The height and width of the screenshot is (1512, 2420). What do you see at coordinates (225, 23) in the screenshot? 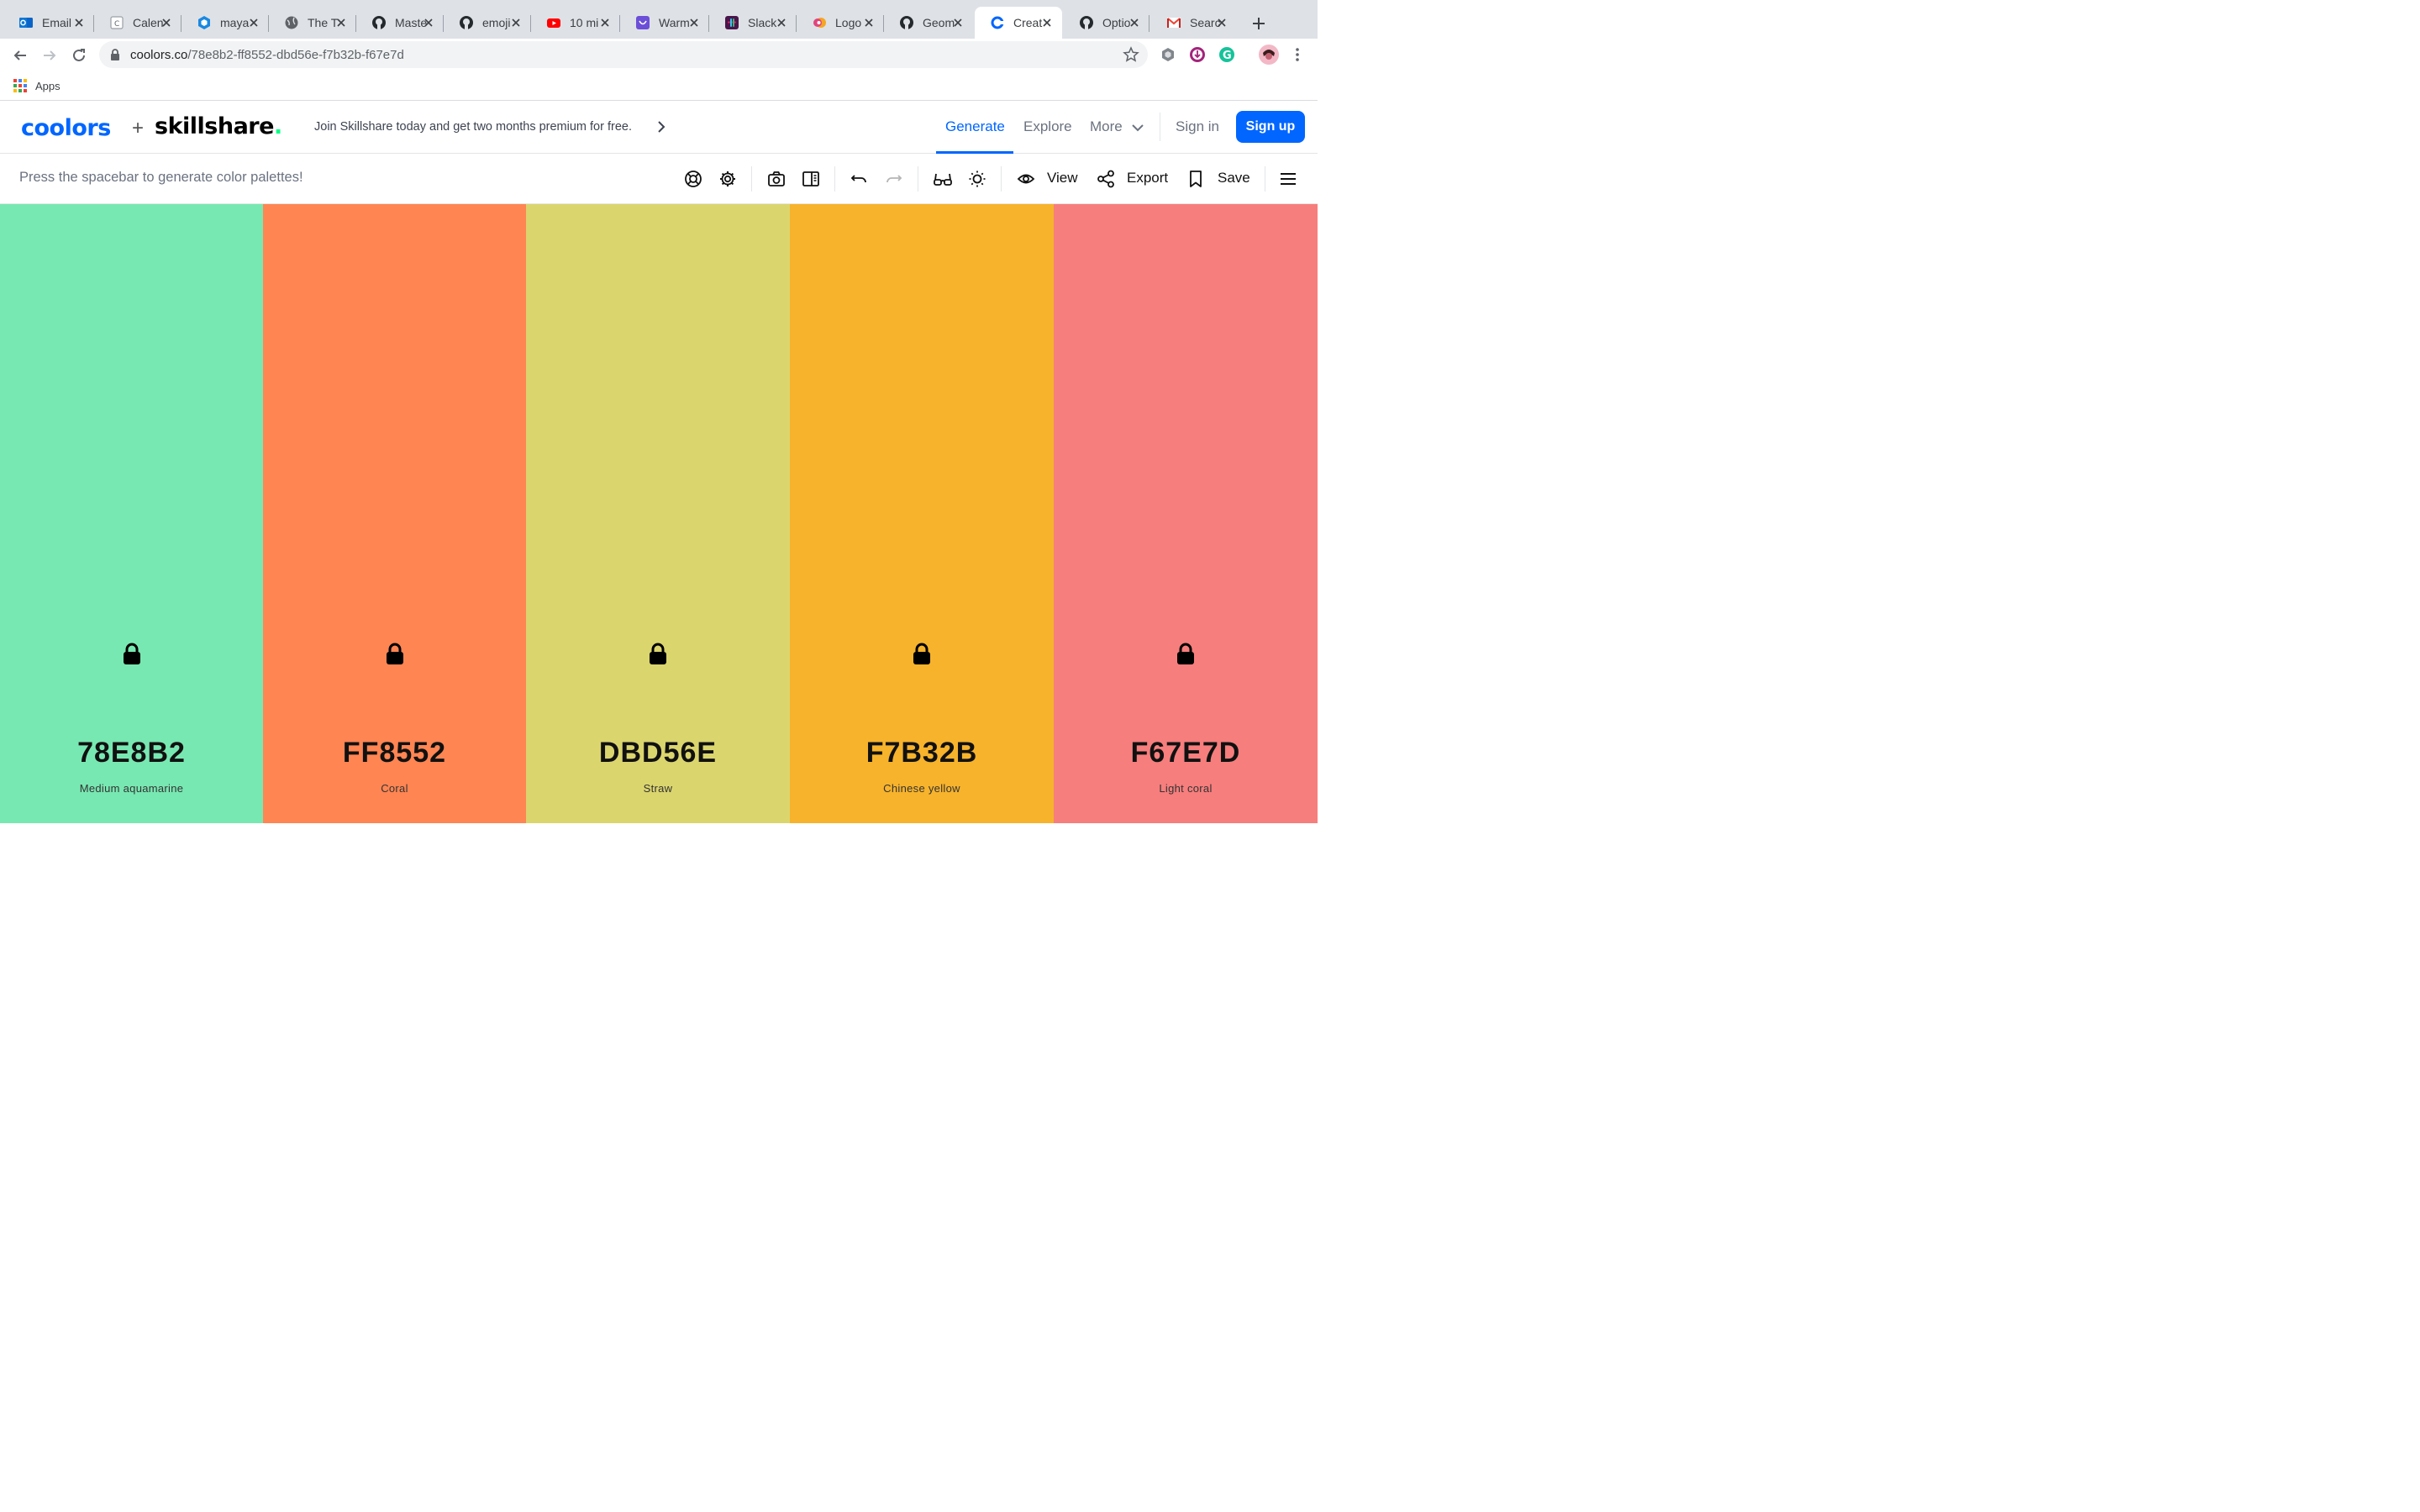
I see `browser-tab: maya` at bounding box center [225, 23].